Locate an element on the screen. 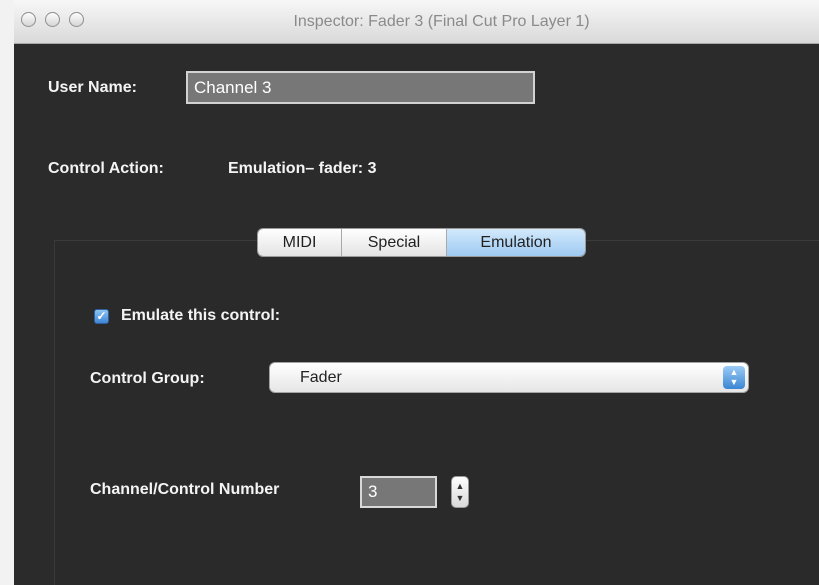 The width and height of the screenshot is (819, 585). tab-special: Special is located at coordinates (394, 242).